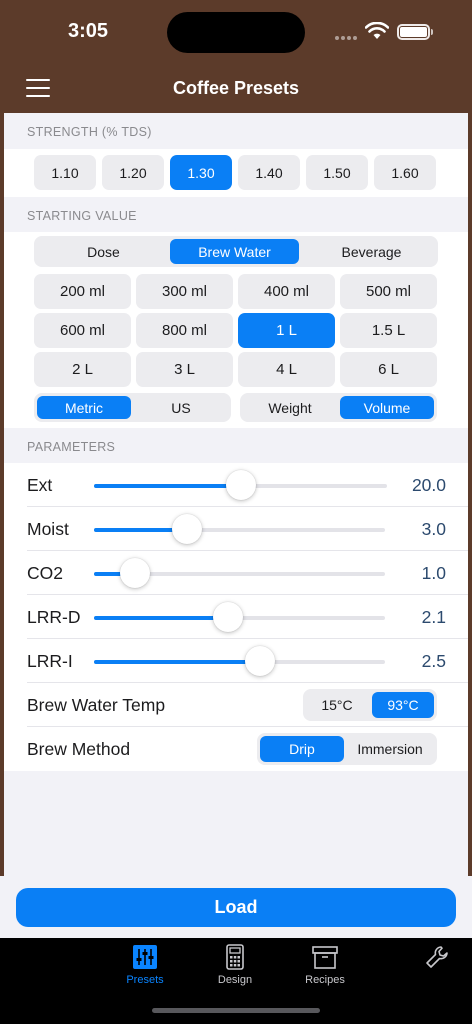 The width and height of the screenshot is (472, 1024). Describe the element at coordinates (236, 749) in the screenshot. I see `brew-method-row: Brew Method Drip Immersion` at that location.